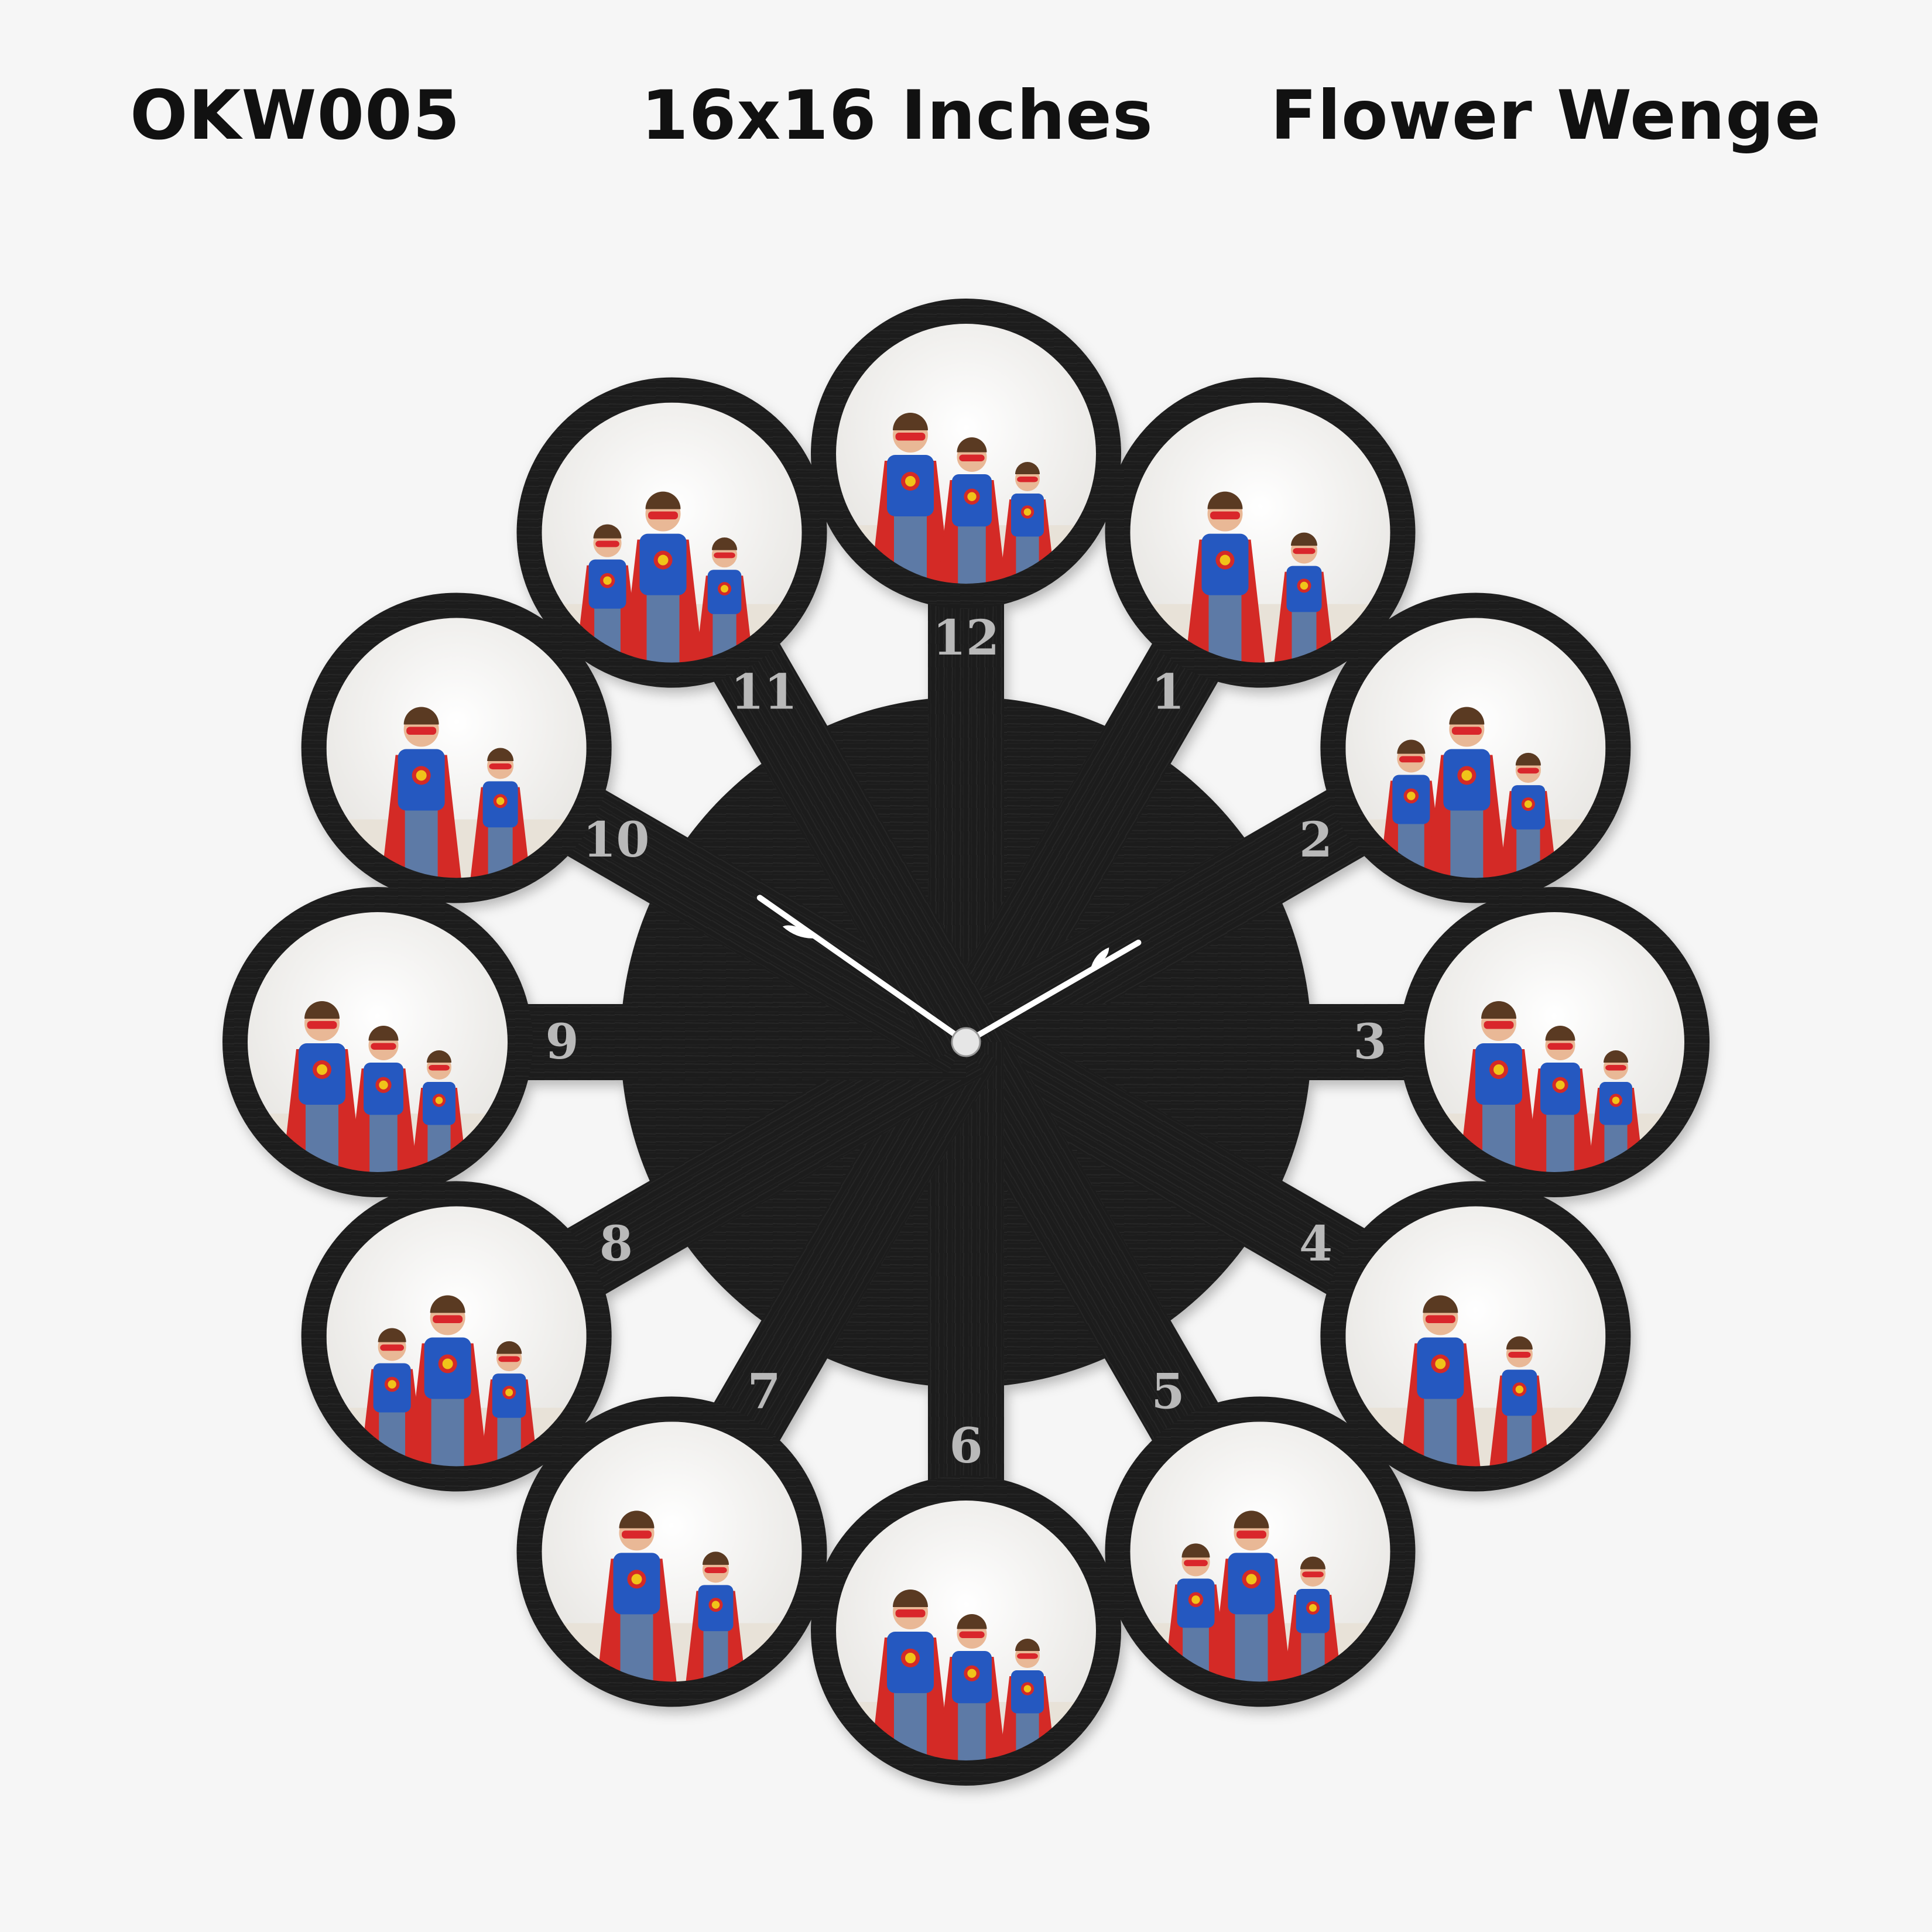 Image resolution: width=1932 pixels, height=1932 pixels. What do you see at coordinates (561, 1042) in the screenshot?
I see `hour-numeral-9: 9` at bounding box center [561, 1042].